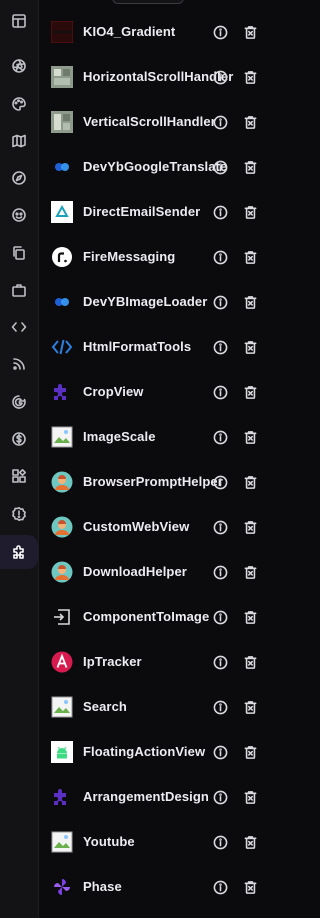 This screenshot has width=320, height=918. I want to click on pinwheel-icon, so click(62, 887).